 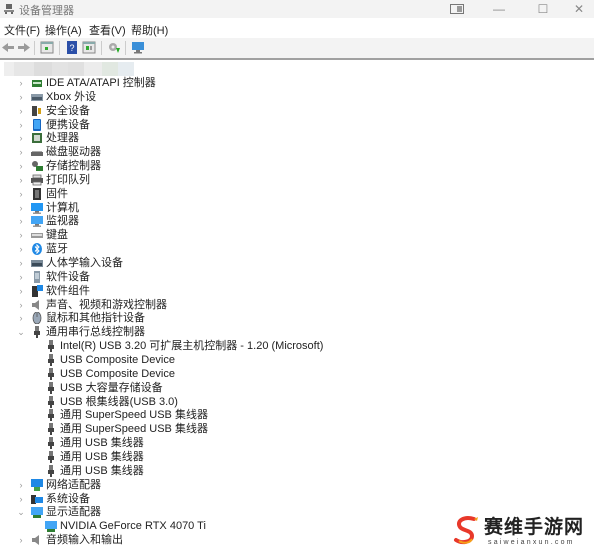 What do you see at coordinates (297, 194) in the screenshot?
I see `tree-category: › 固件` at bounding box center [297, 194].